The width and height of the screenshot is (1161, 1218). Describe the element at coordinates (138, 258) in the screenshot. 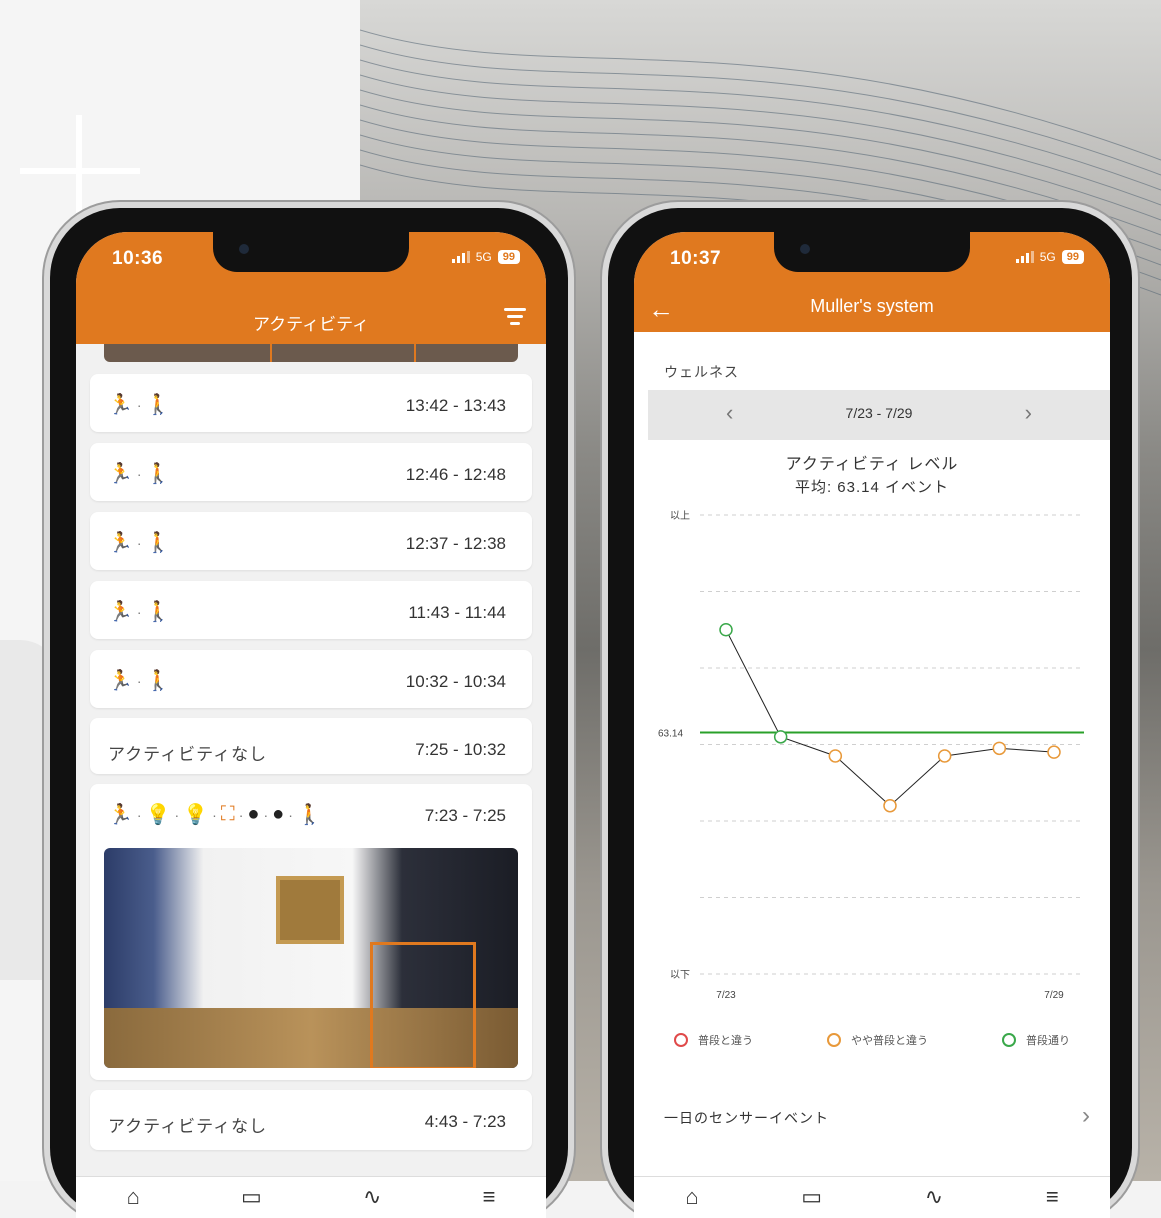

I see `status-time: 10:36` at that location.